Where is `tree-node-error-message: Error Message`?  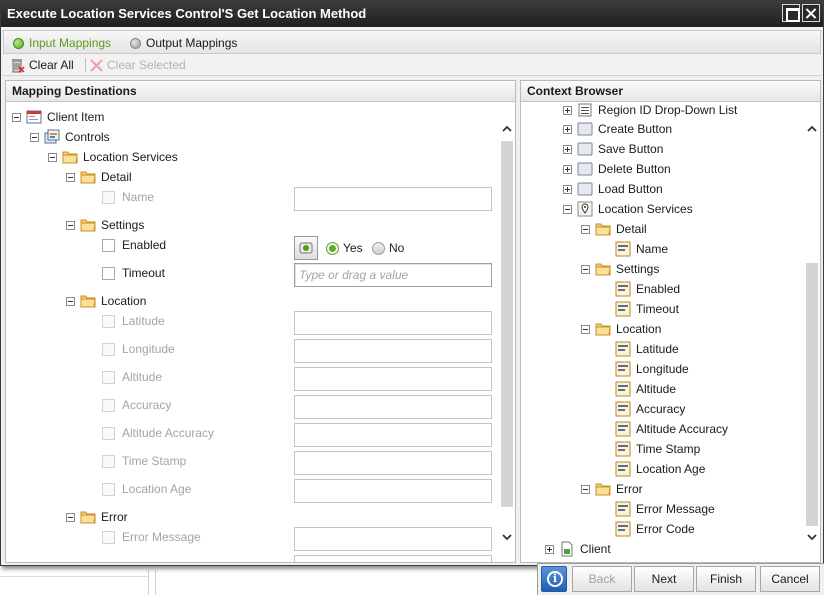
tree-node-error-message: Error Message is located at coordinates (665, 509).